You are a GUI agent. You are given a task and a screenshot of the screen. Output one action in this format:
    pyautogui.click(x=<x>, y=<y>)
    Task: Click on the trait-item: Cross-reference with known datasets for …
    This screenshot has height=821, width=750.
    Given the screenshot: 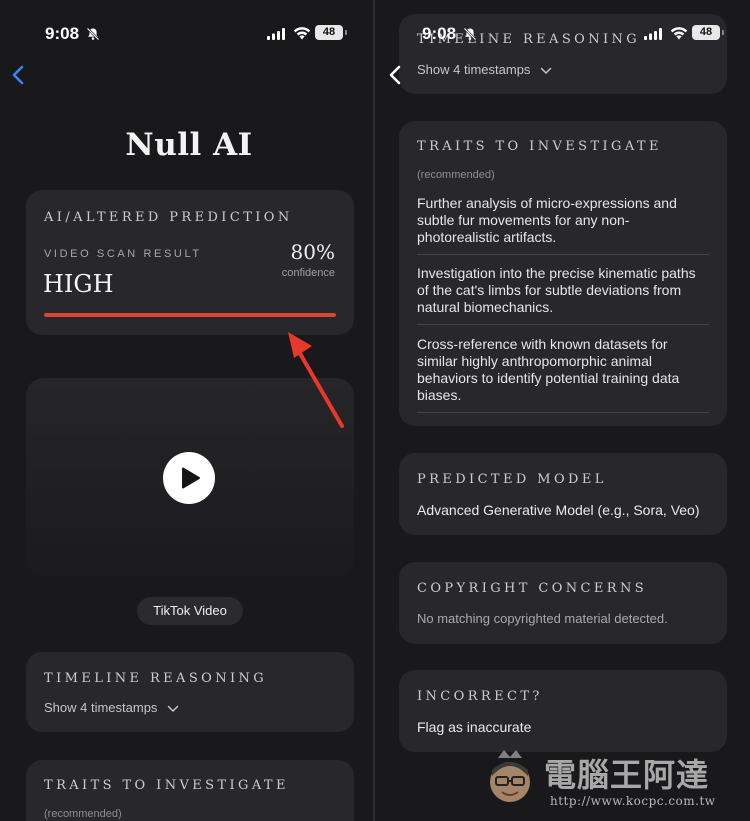 What is the action you would take?
    pyautogui.click(x=563, y=374)
    